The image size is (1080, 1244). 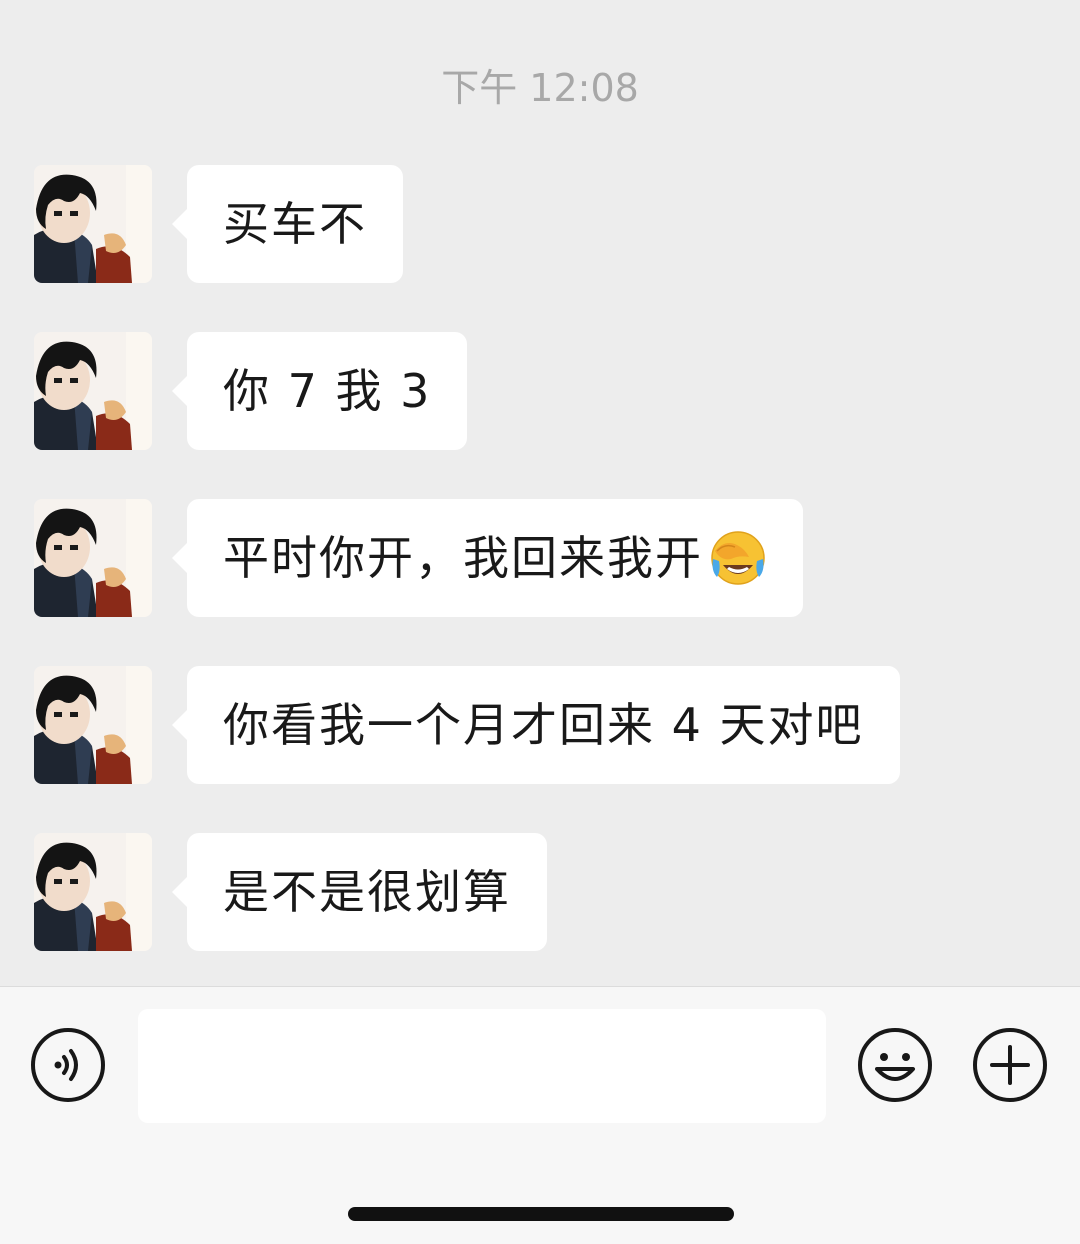 I want to click on message-text: 你看我一个月才回来 4 天对吧, so click(x=543, y=725).